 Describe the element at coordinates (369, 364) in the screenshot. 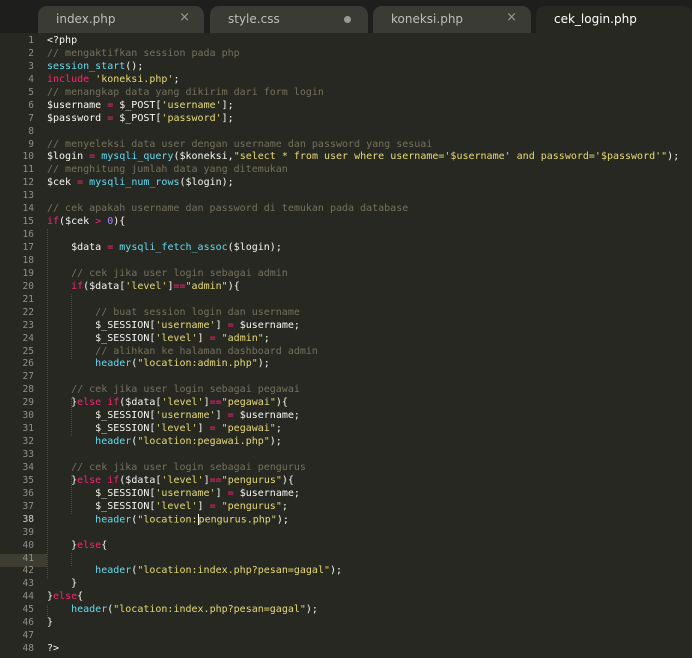

I see `code-line: header("location:admin.php");` at that location.